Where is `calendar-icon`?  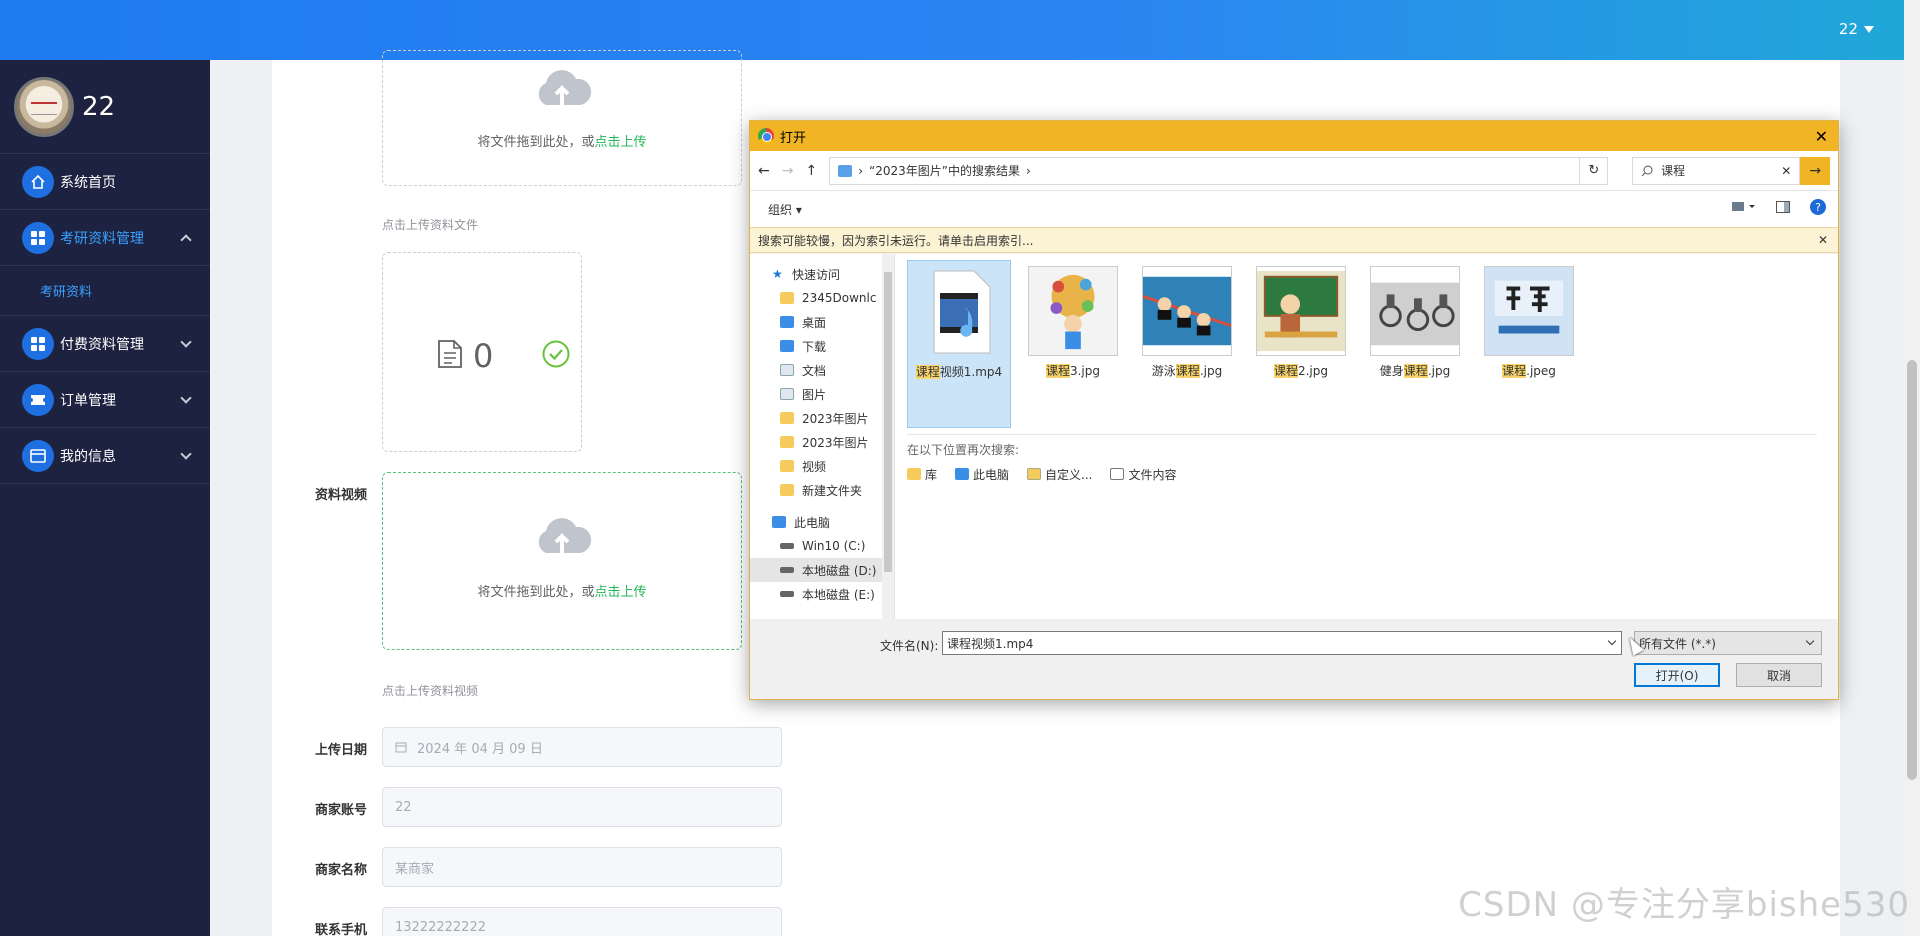 calendar-icon is located at coordinates (401, 747).